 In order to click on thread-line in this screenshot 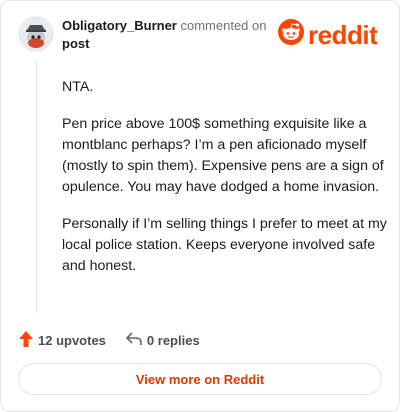, I will do `click(36, 187)`.